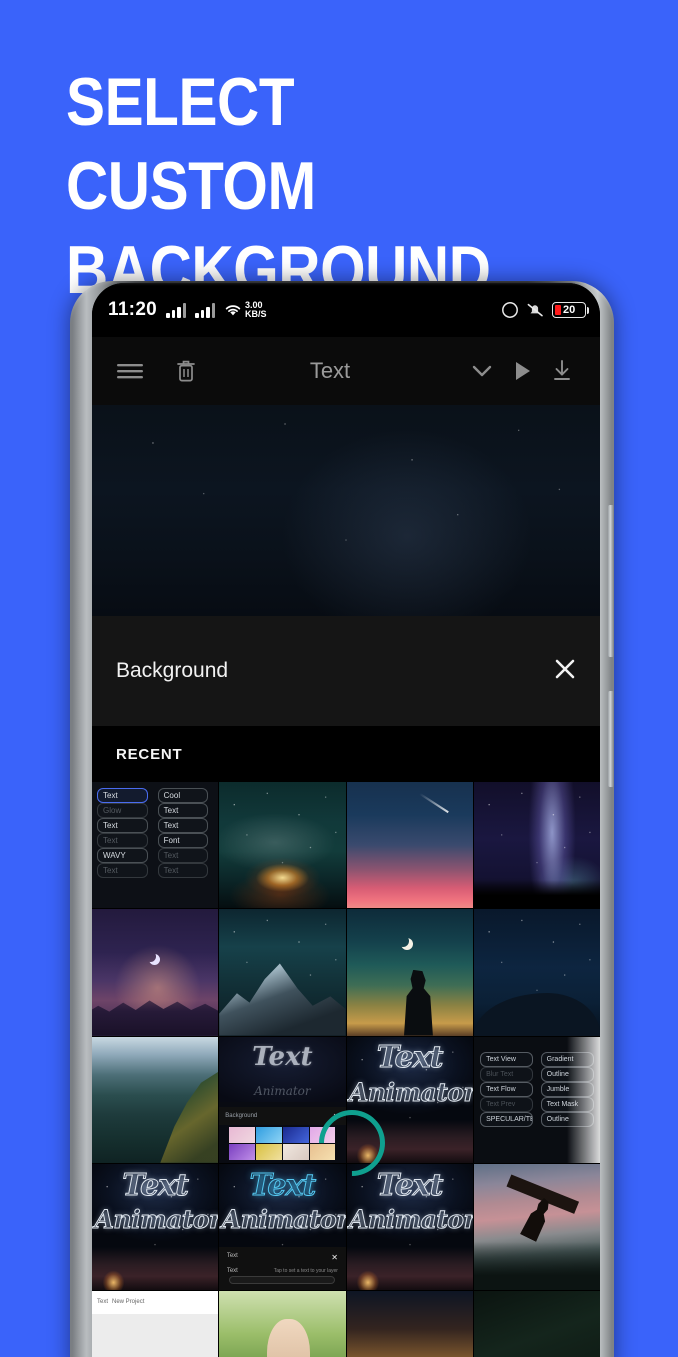 The height and width of the screenshot is (1357, 678). Describe the element at coordinates (418, 1002) in the screenshot. I see `silhouette-decoration` at that location.